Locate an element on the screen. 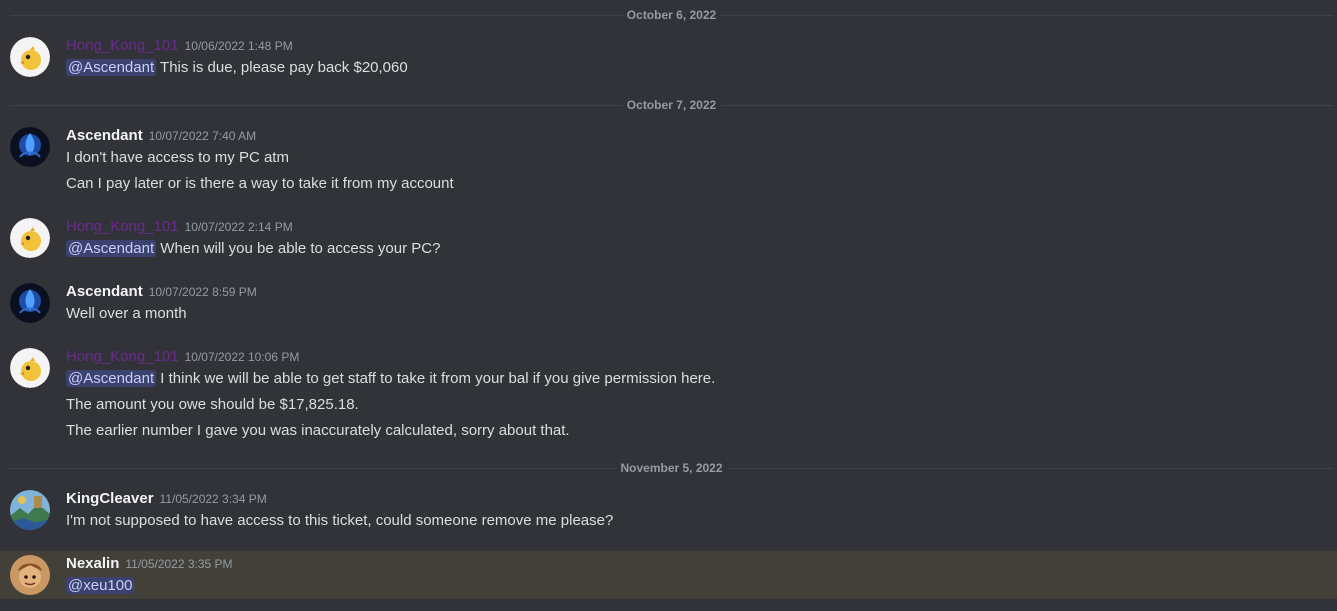 The width and height of the screenshot is (1337, 611). date-divider: October 6, 2022 is located at coordinates (671, 15).